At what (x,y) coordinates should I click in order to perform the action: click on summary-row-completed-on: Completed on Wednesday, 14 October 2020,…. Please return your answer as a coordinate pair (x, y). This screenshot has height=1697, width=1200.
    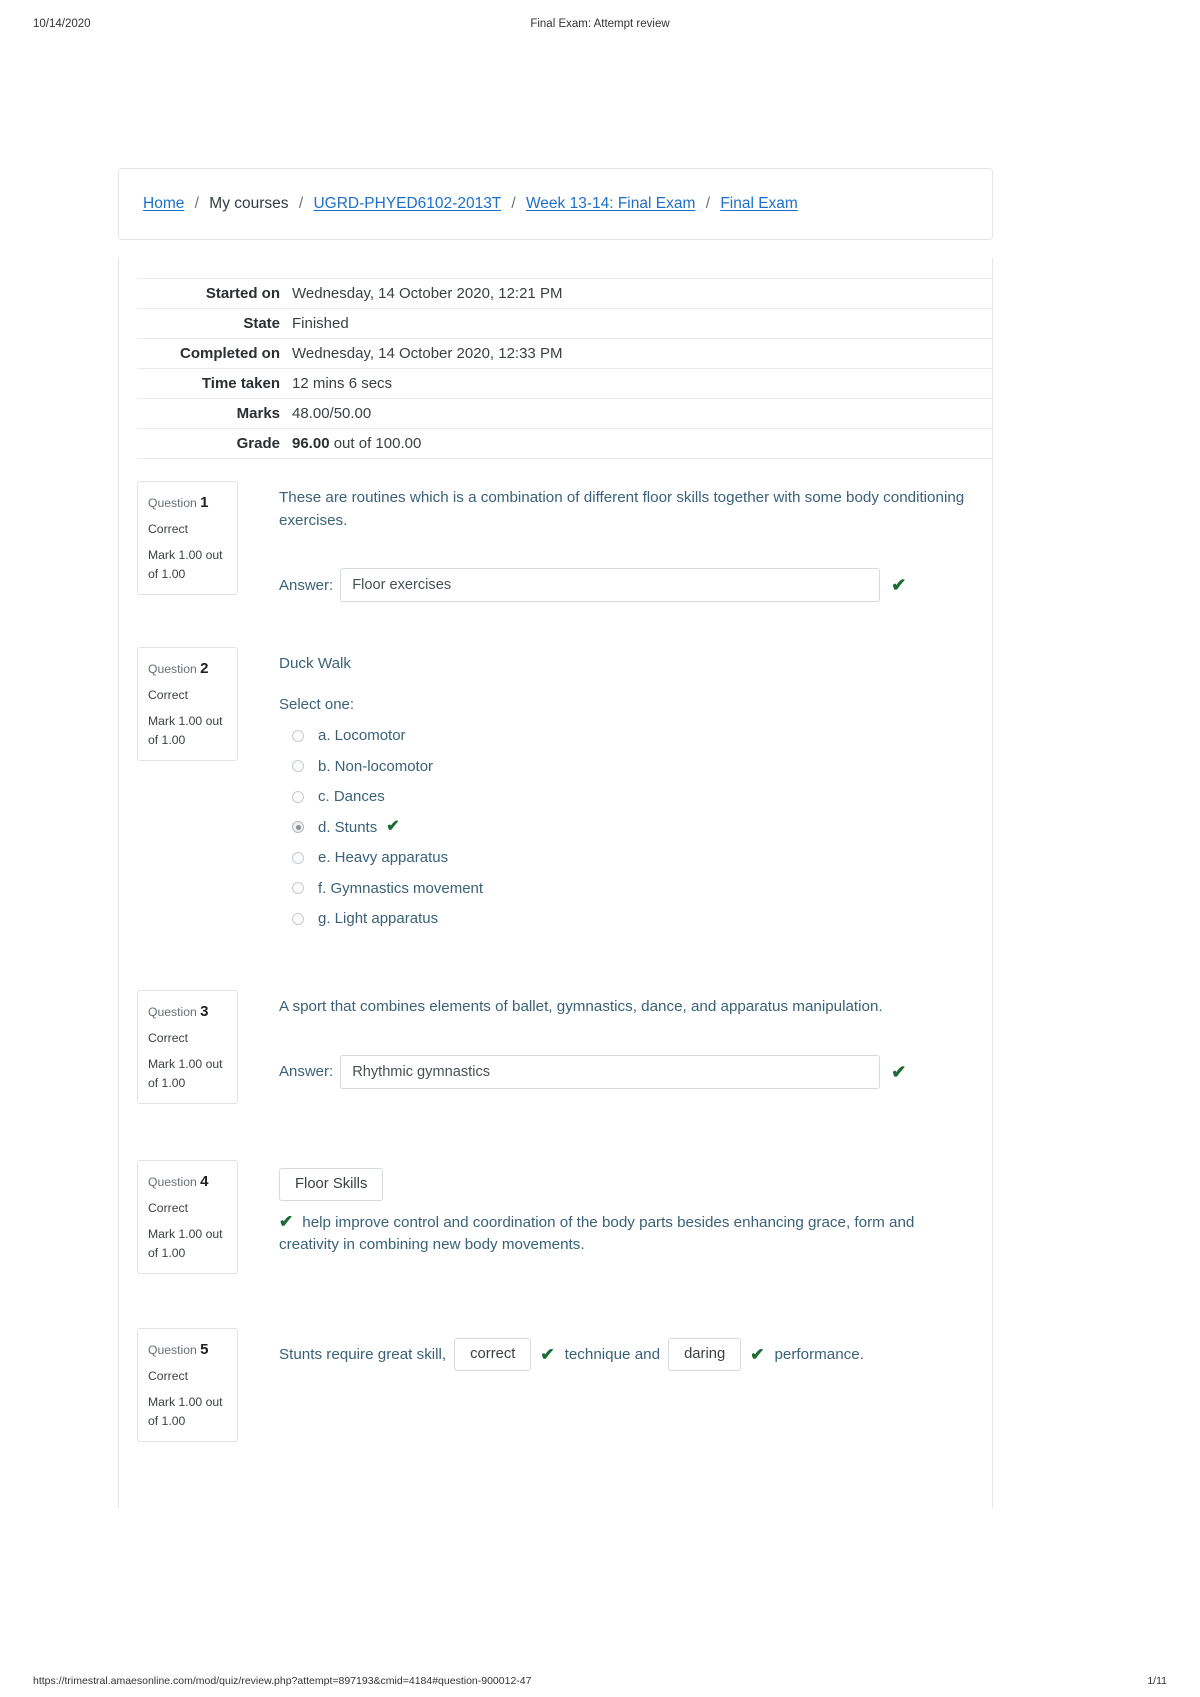
    Looking at the image, I should click on (565, 354).